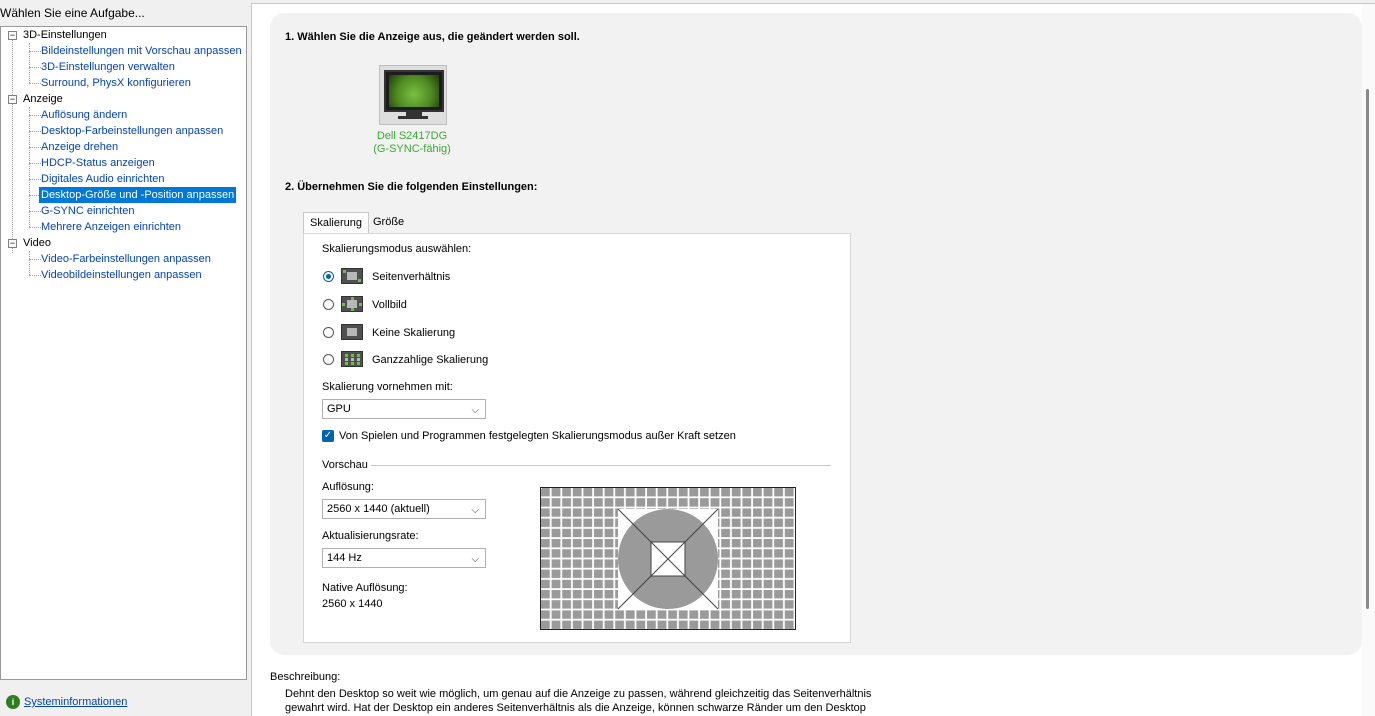 The image size is (1375, 716). Describe the element at coordinates (79, 147) in the screenshot. I see `tree-item-anzeige-drehen: Anzeige drehen` at that location.